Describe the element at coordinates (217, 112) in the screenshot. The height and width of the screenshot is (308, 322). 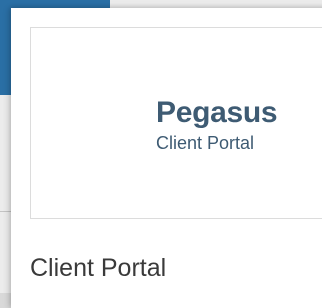
I see `logo-brand-text: Pegasus` at that location.